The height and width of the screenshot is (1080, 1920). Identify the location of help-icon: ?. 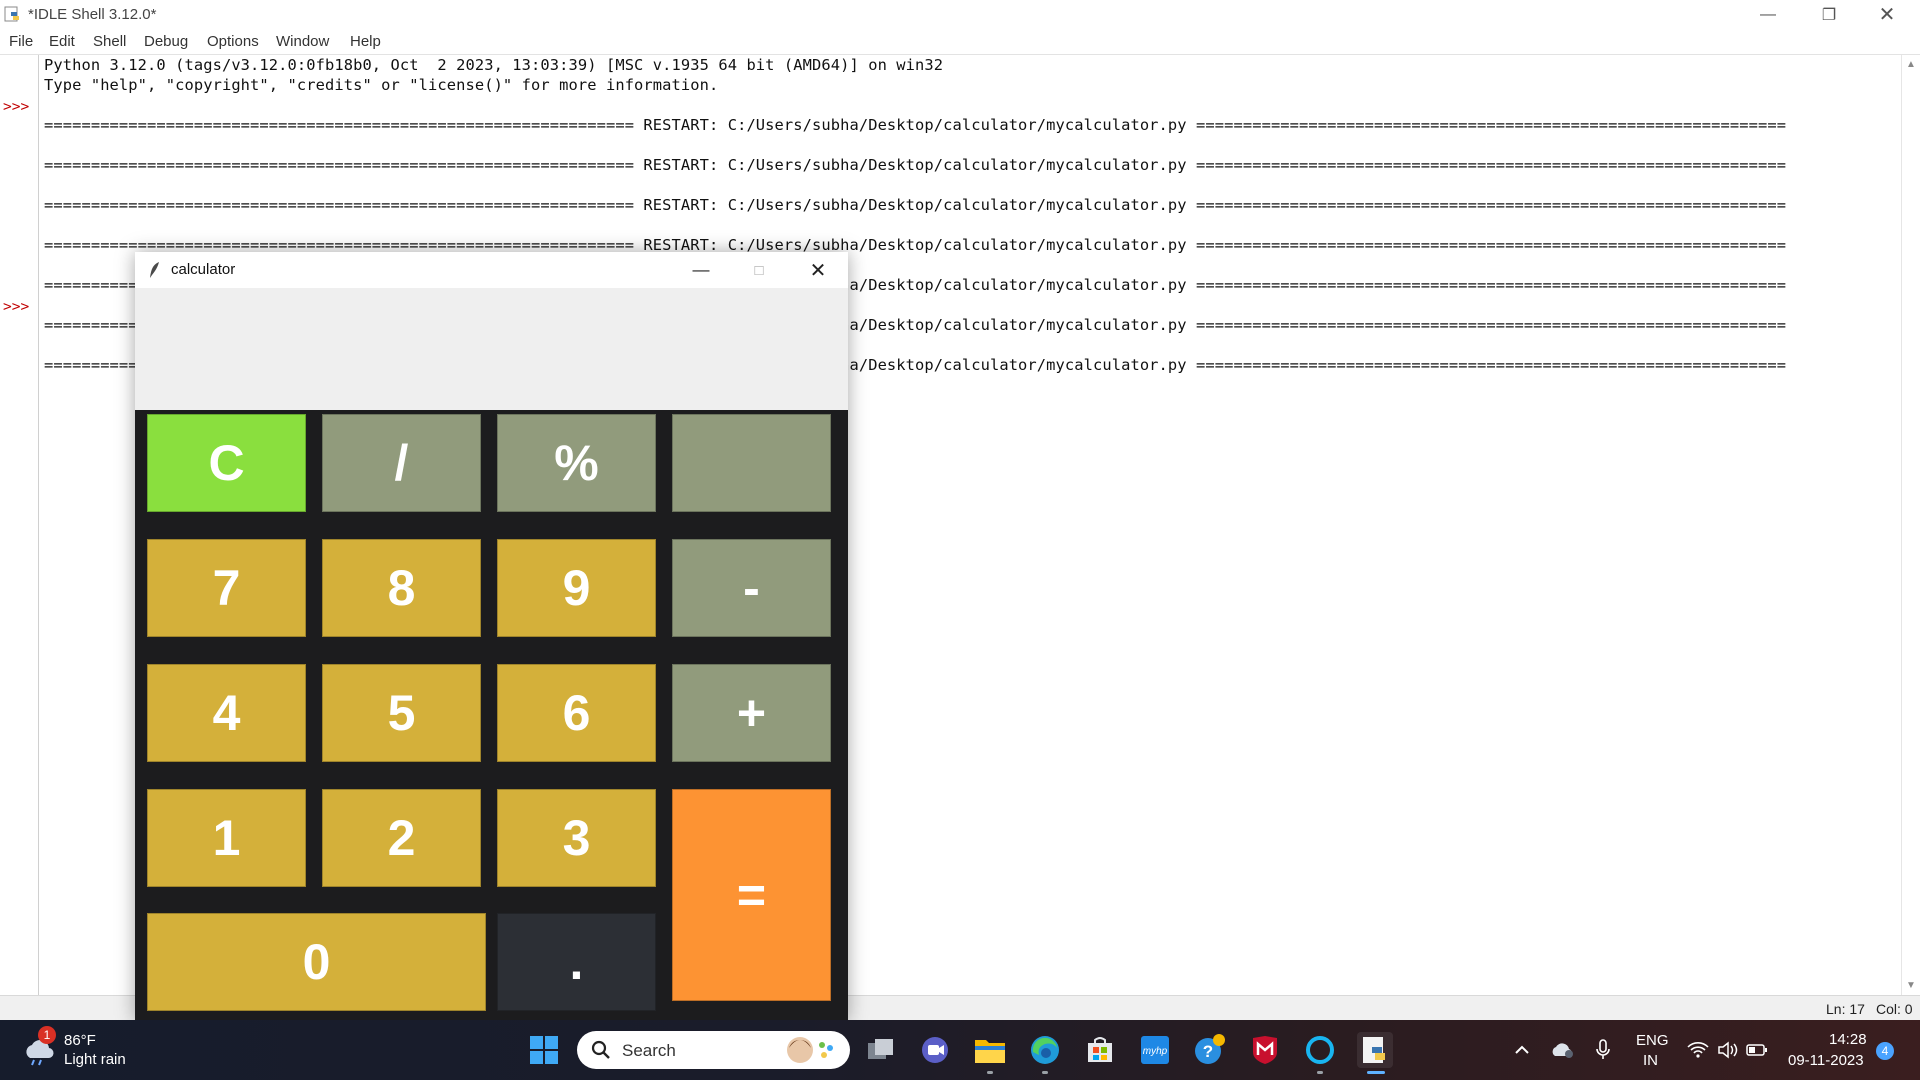
(1210, 1050).